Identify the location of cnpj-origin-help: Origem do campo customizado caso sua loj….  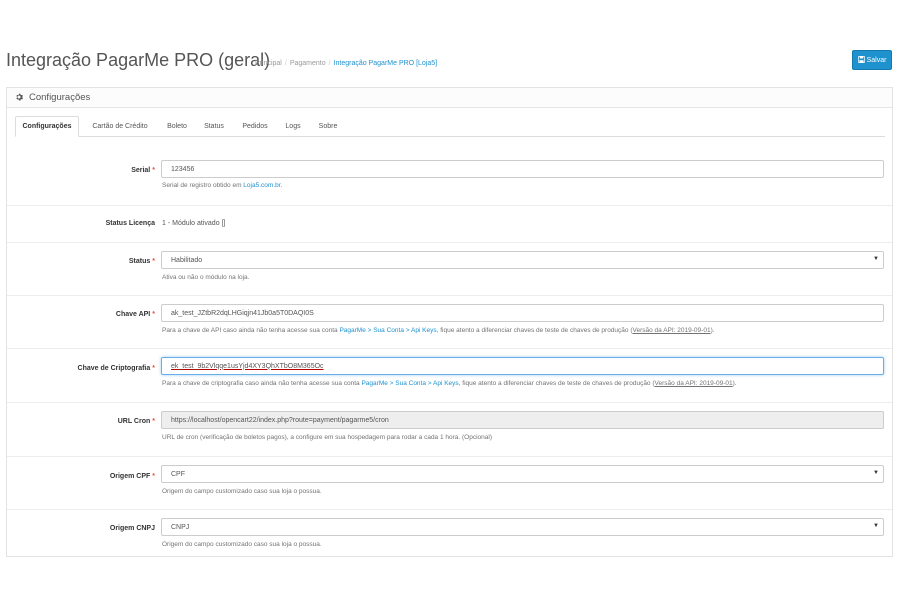
(242, 544).